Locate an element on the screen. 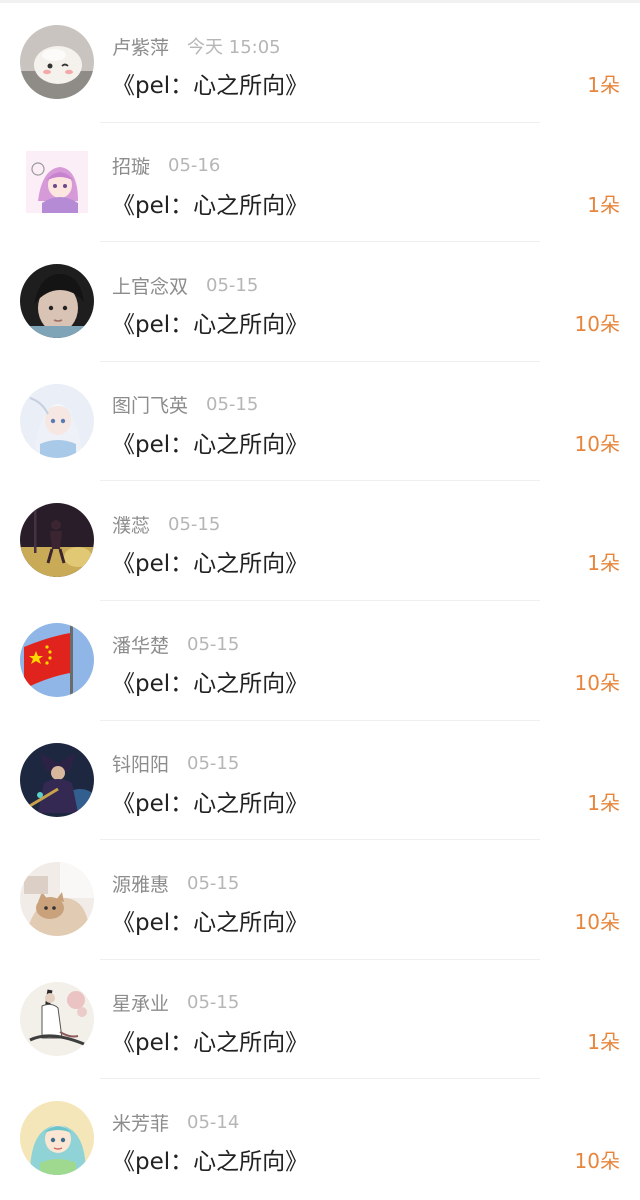 Image resolution: width=640 pixels, height=1200 pixels. sender-name: 濮蕊 is located at coordinates (131, 524).